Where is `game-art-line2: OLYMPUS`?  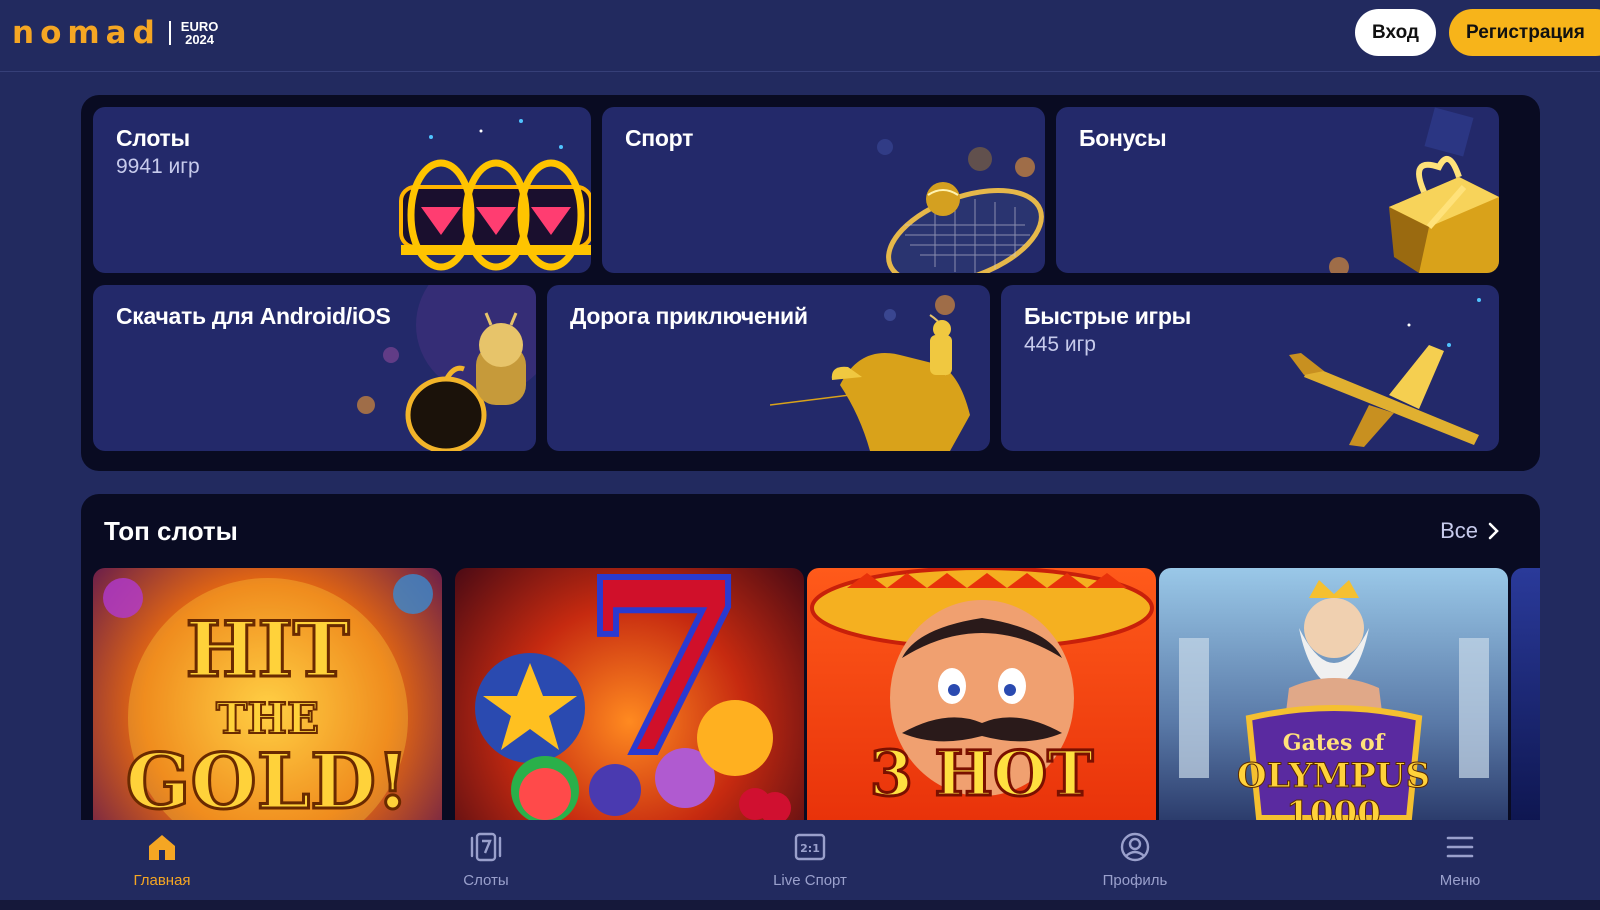
game-art-line2: OLYMPUS is located at coordinates (1333, 776).